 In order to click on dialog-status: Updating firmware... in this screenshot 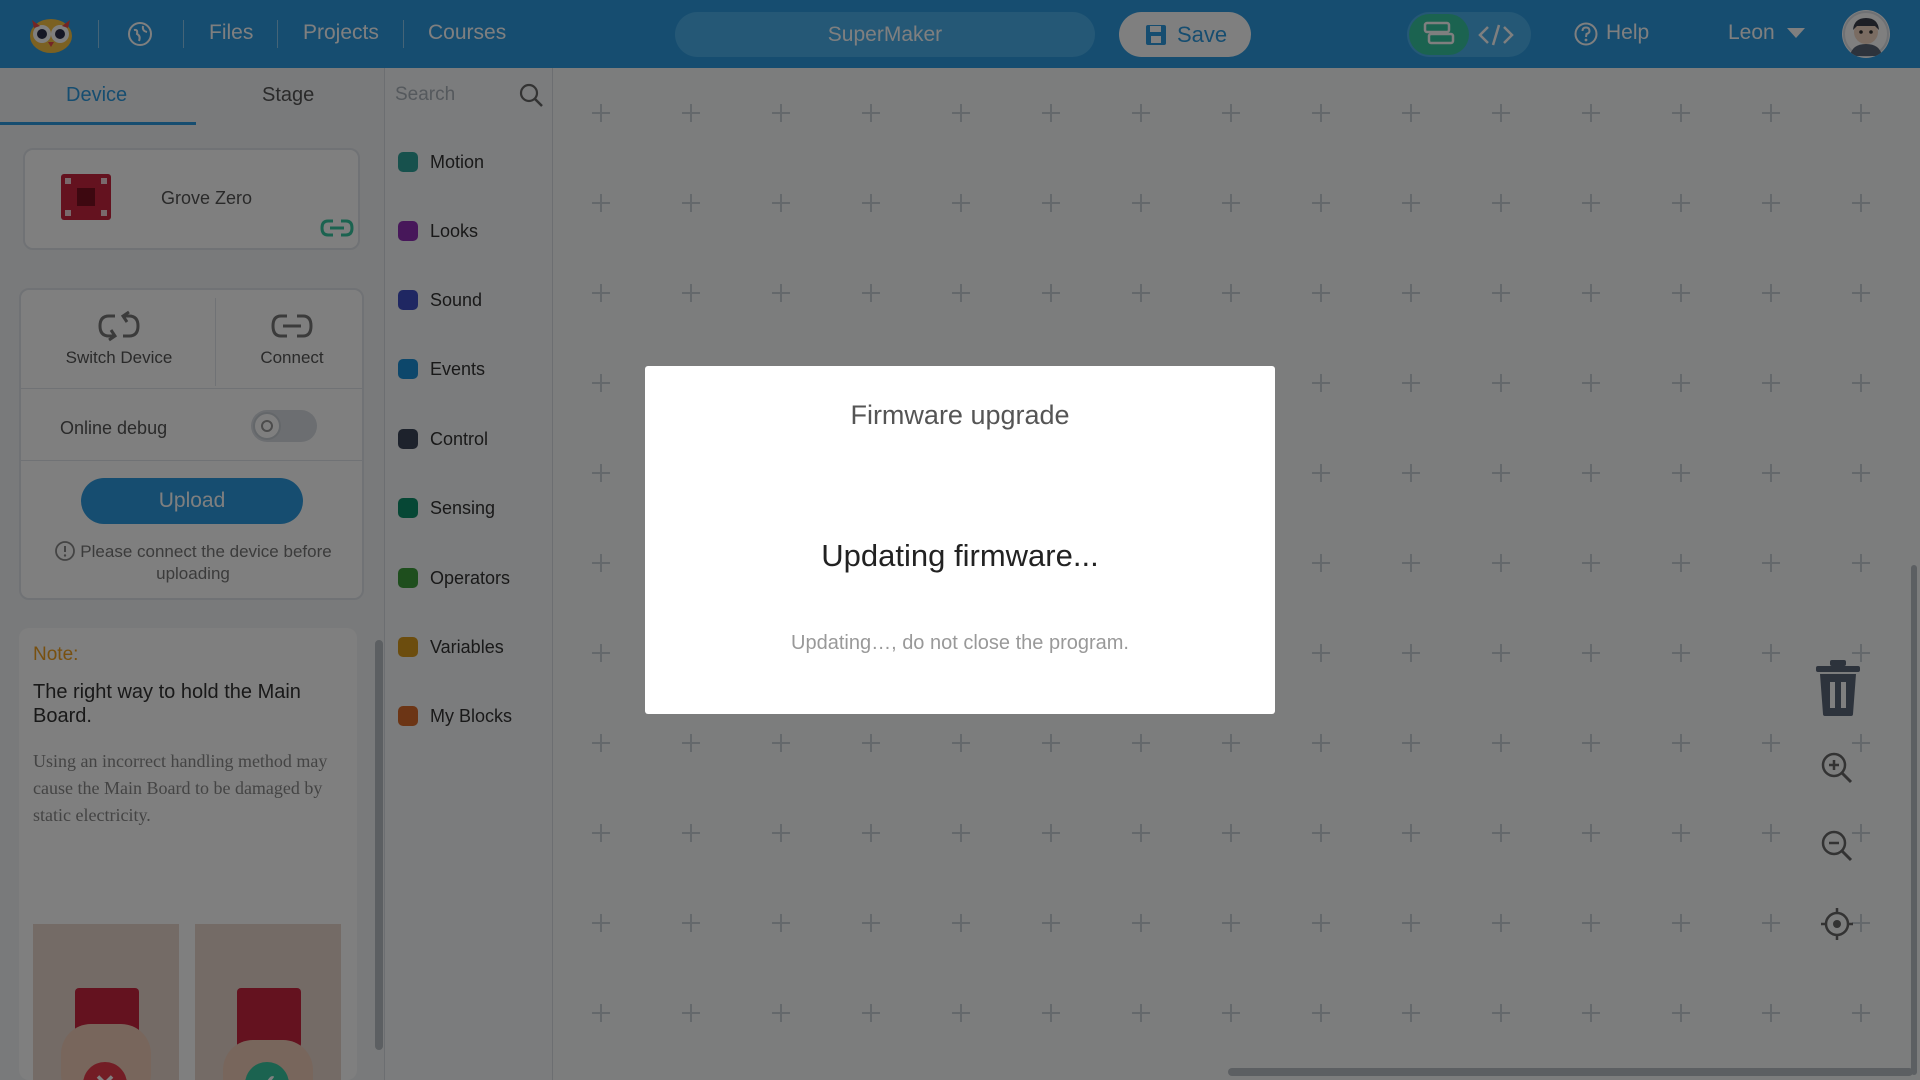, I will do `click(960, 555)`.